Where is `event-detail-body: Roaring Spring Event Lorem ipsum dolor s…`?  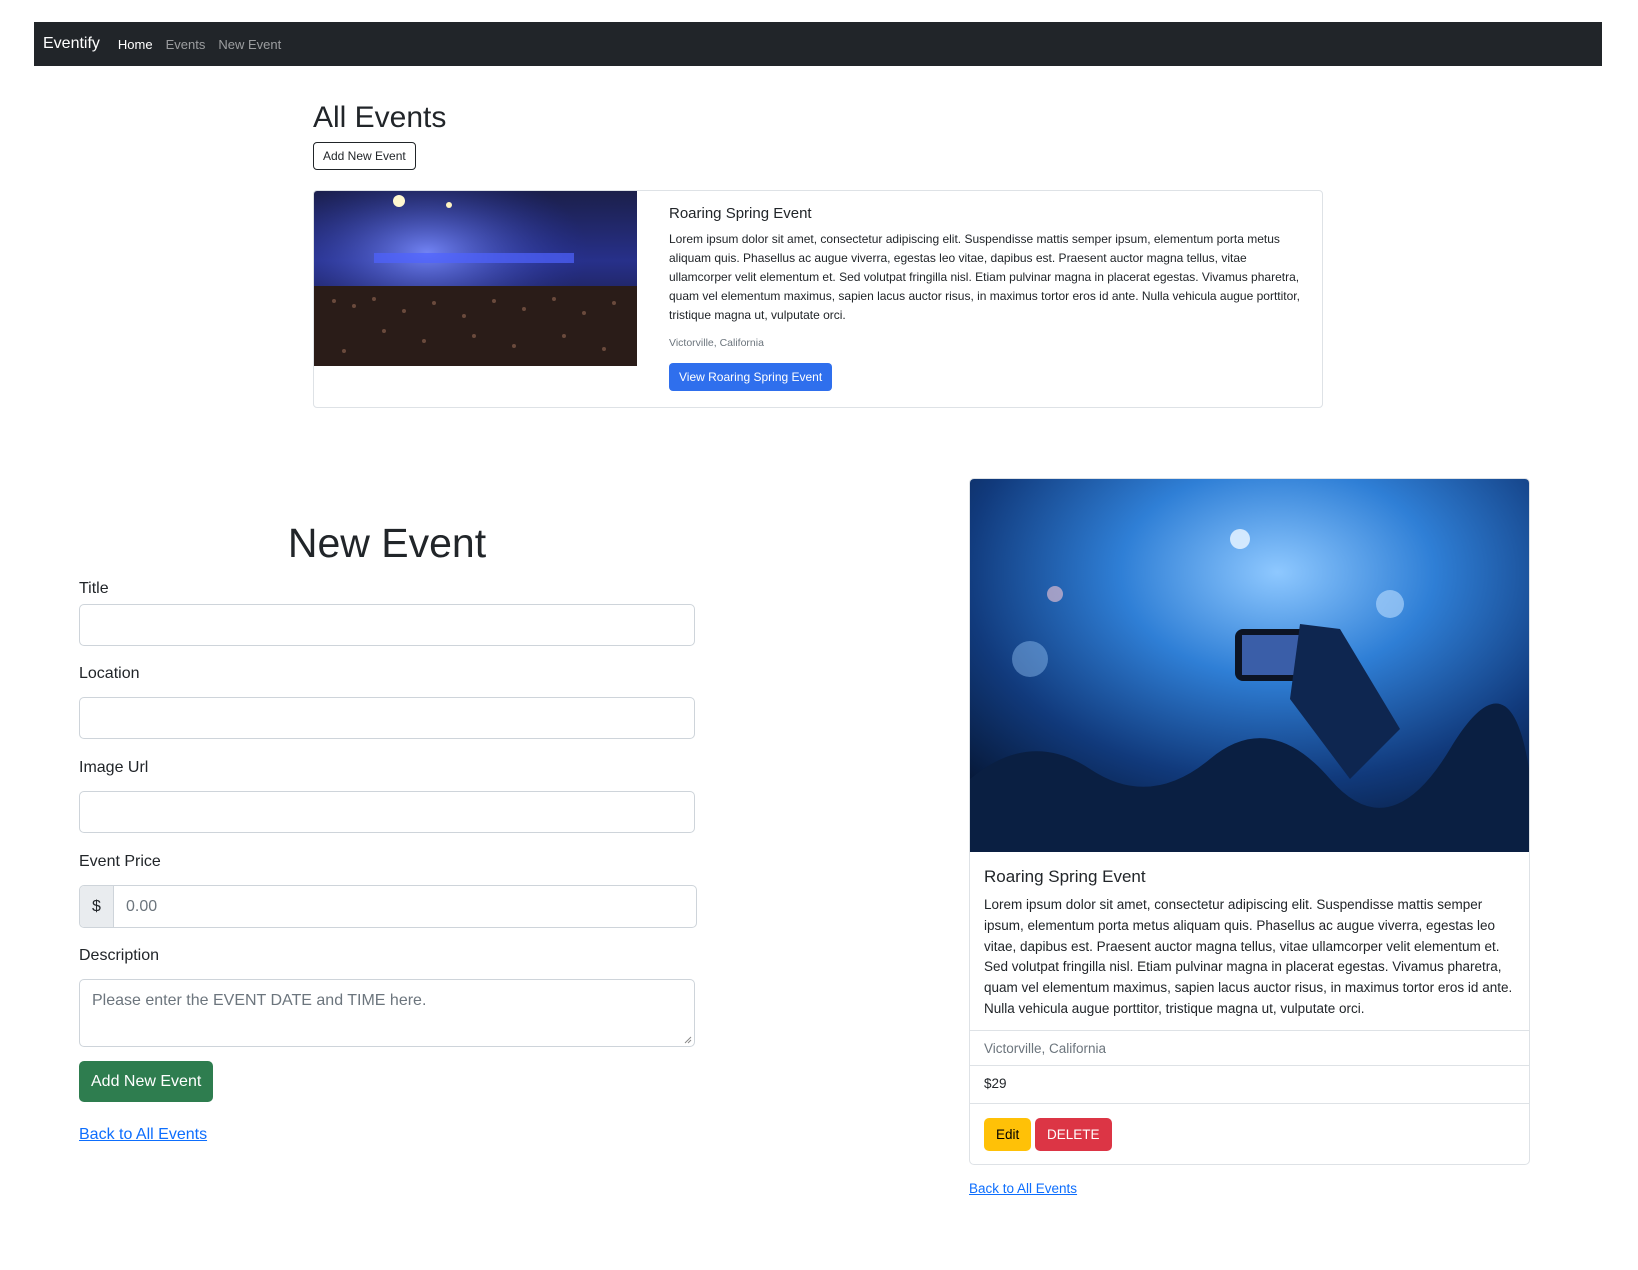 event-detail-body: Roaring Spring Event Lorem ipsum dolor s… is located at coordinates (1251, 943).